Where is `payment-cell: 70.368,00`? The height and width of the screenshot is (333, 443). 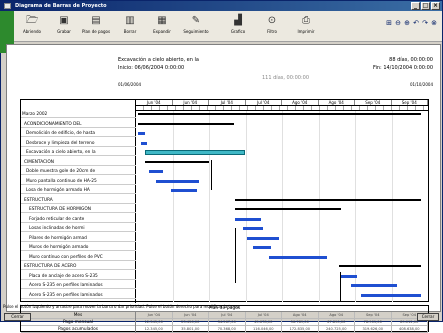
payment-cell: 70.368,00 is located at coordinates (227, 329).